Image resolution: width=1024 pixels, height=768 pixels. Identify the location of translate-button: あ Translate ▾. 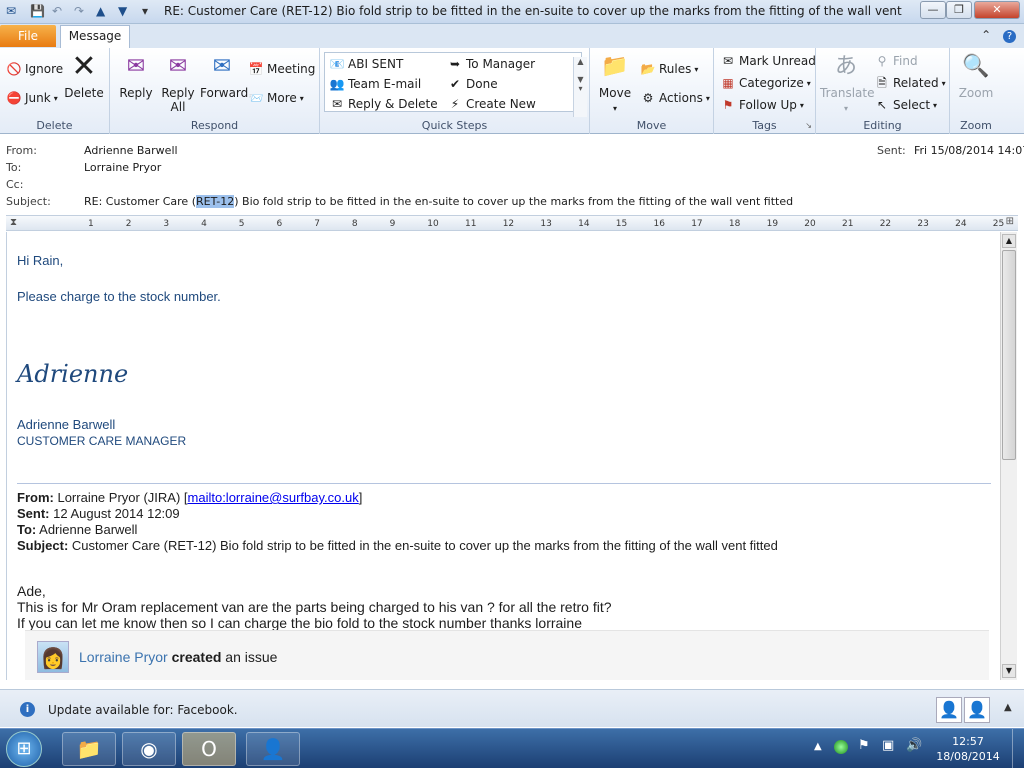
(847, 84).